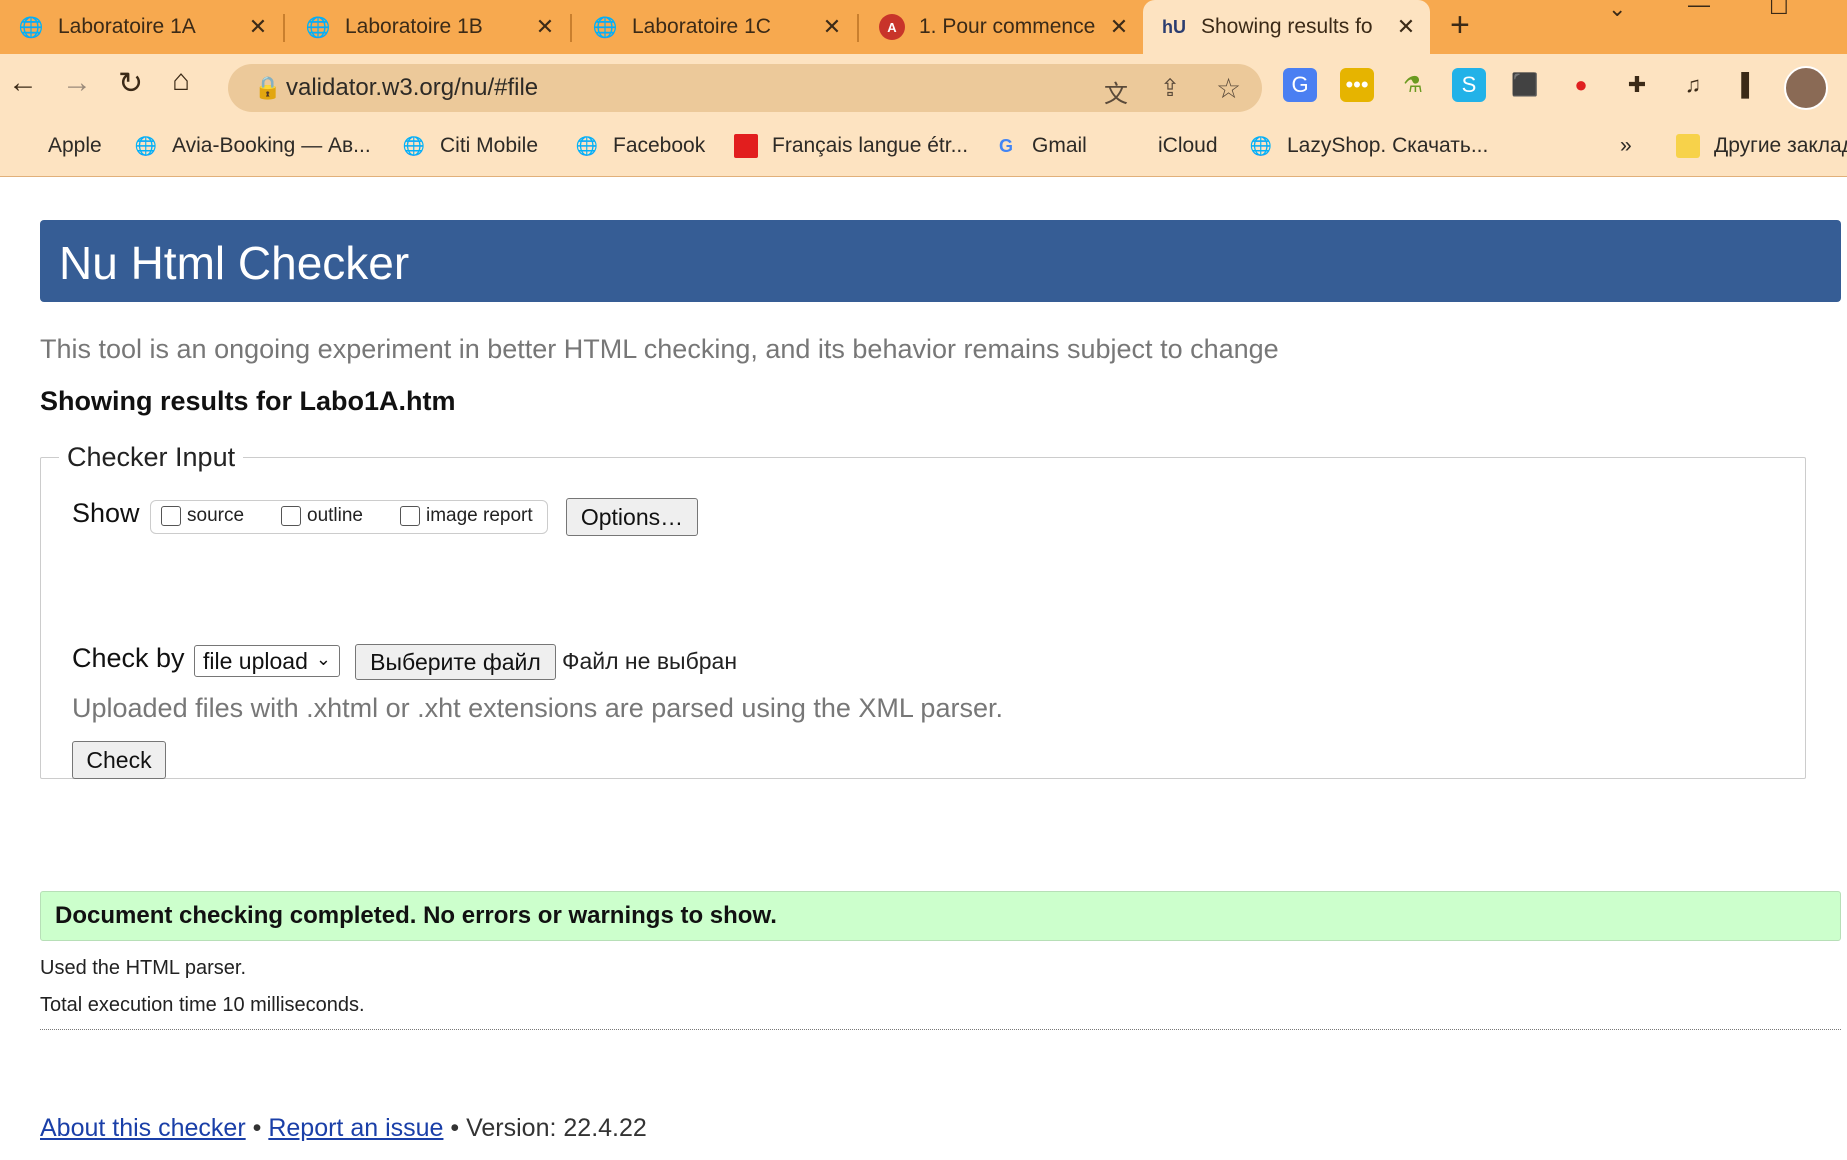  What do you see at coordinates (143, 1128) in the screenshot?
I see `about-checker-link: About this checker` at bounding box center [143, 1128].